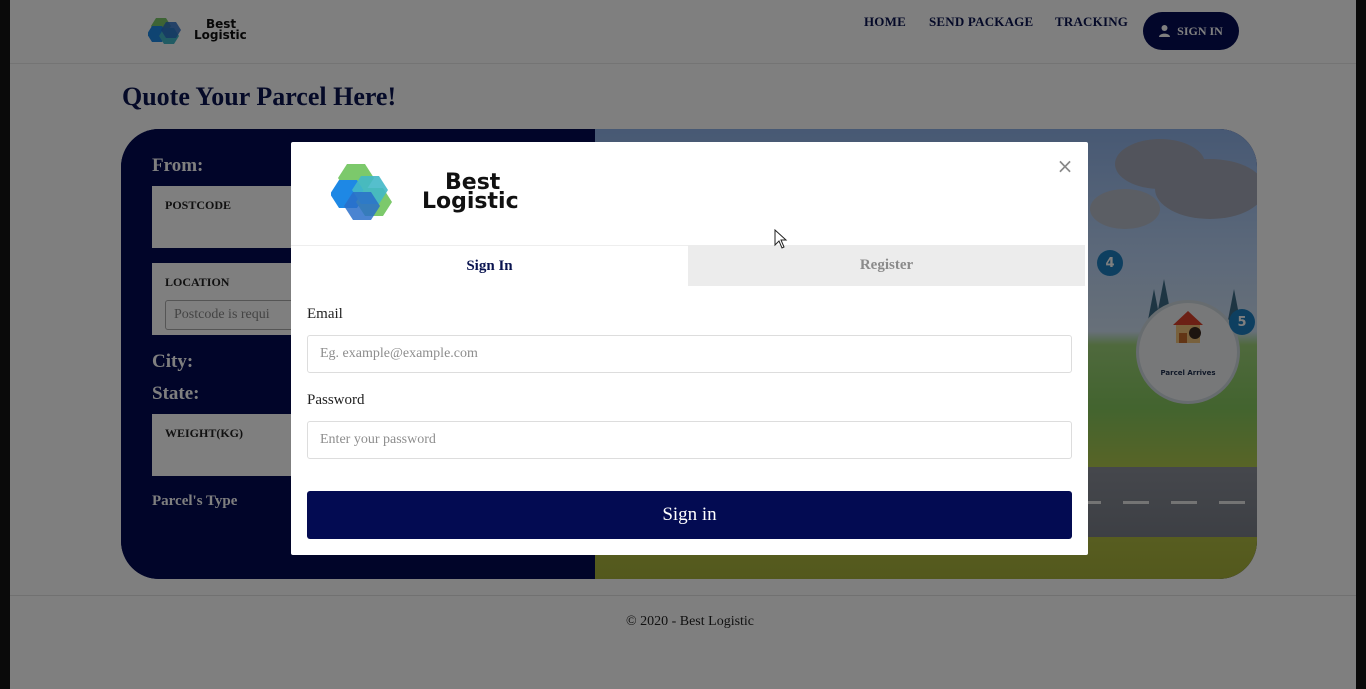 This screenshot has height=689, width=1366. What do you see at coordinates (336, 400) in the screenshot?
I see `password-label: Password` at bounding box center [336, 400].